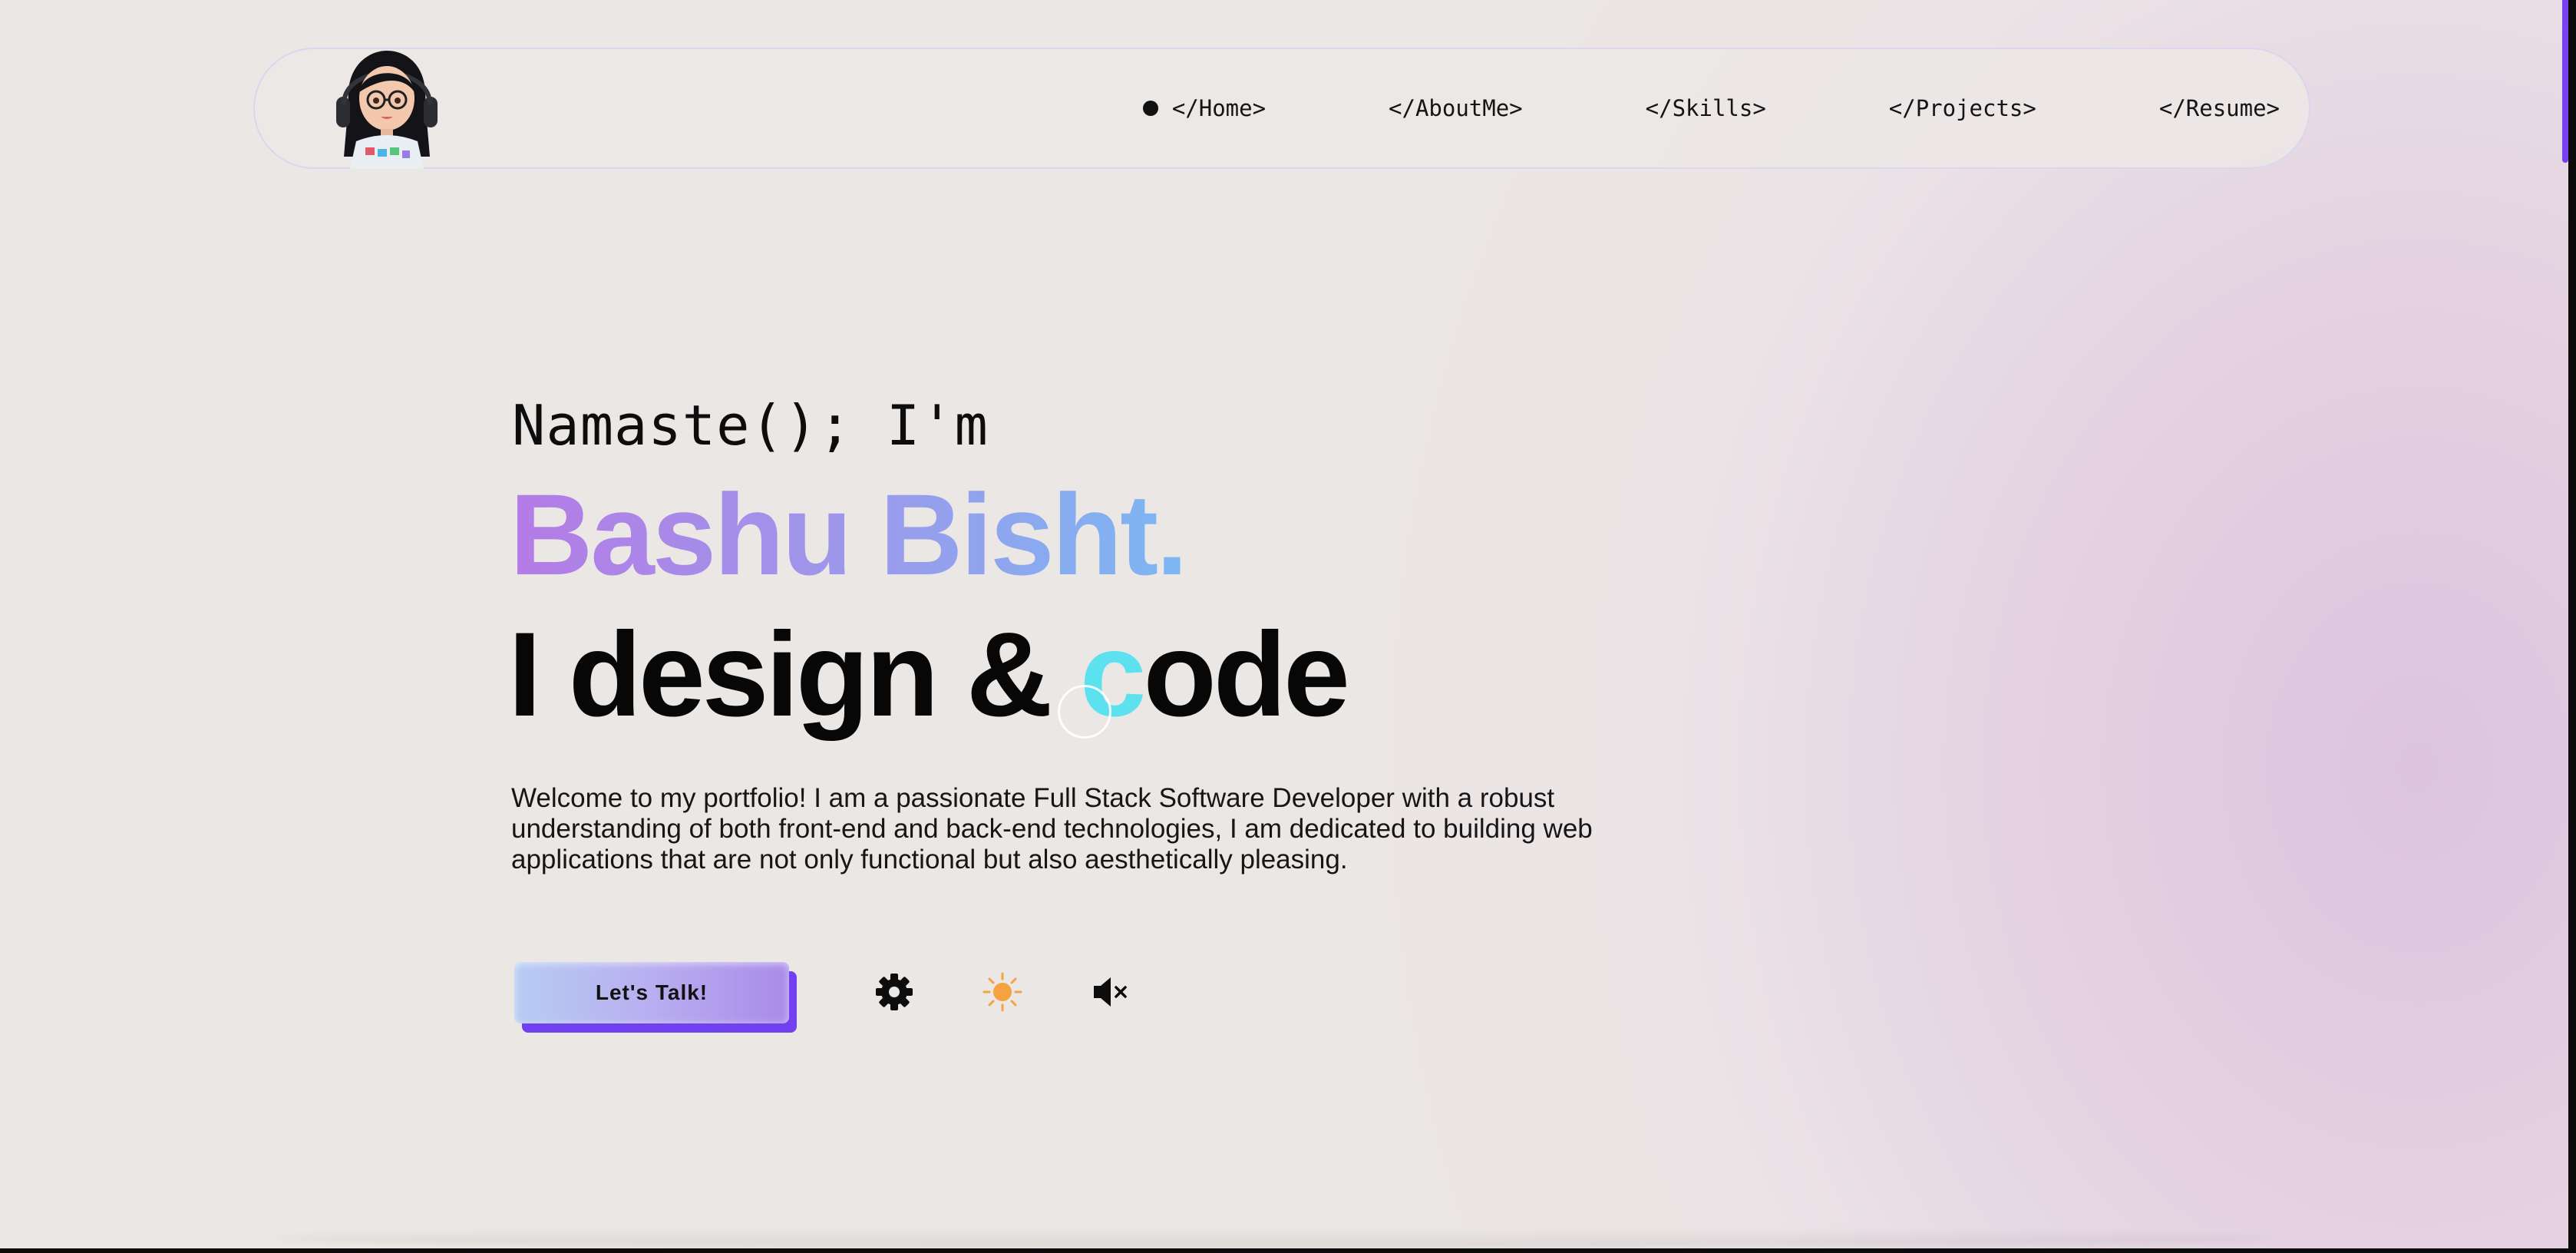 The width and height of the screenshot is (2576, 1253). I want to click on sun-icon, so click(1002, 992).